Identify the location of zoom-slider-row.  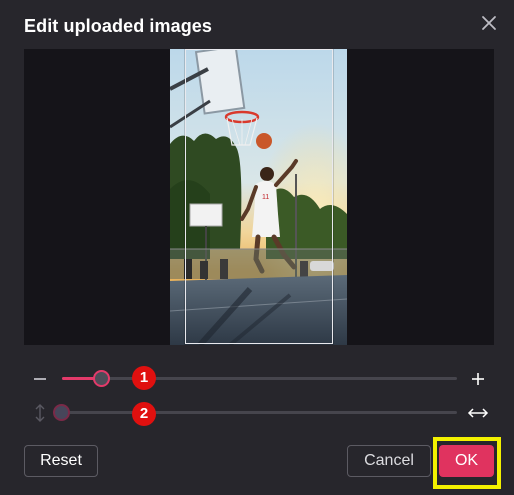
(259, 378).